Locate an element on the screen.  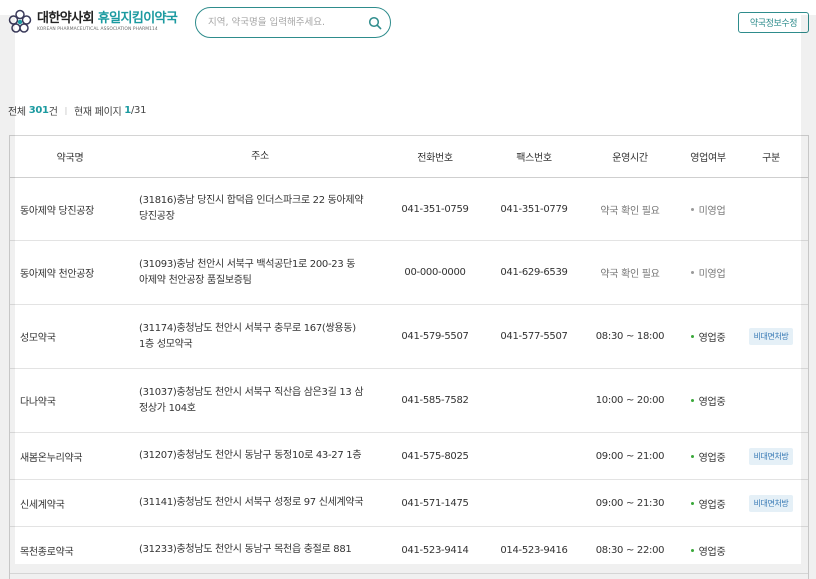
total-pages: /31 is located at coordinates (138, 110).